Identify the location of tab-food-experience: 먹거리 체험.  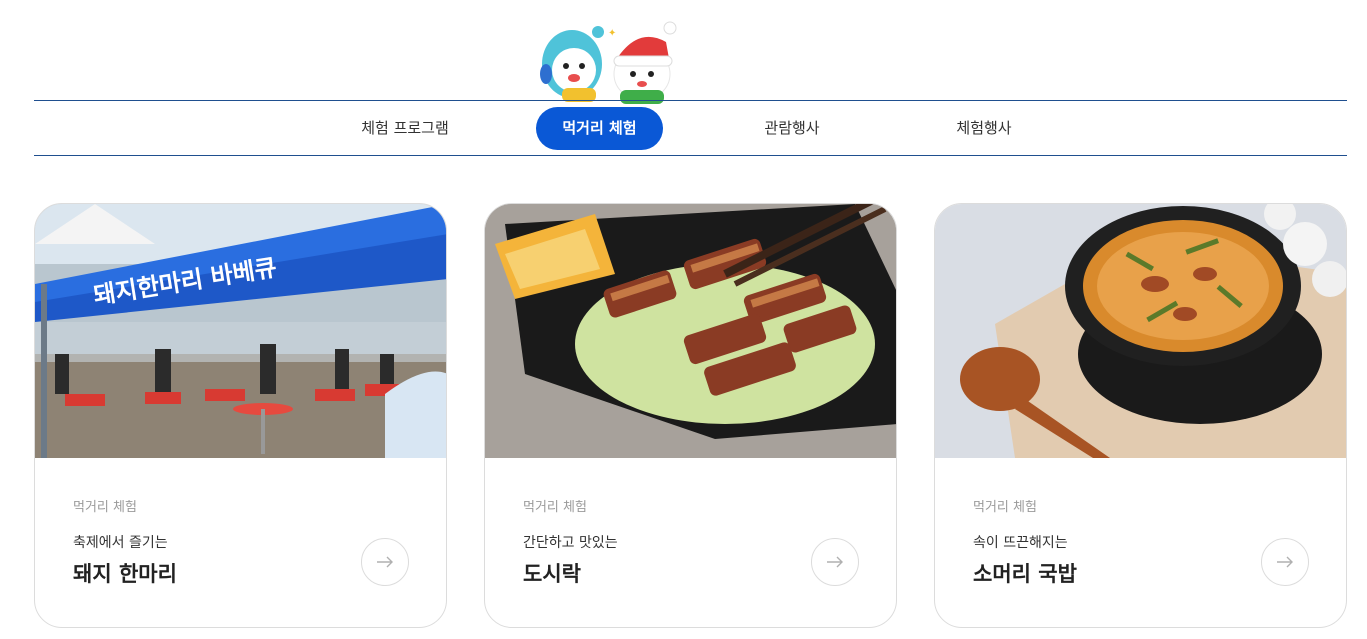
(599, 128).